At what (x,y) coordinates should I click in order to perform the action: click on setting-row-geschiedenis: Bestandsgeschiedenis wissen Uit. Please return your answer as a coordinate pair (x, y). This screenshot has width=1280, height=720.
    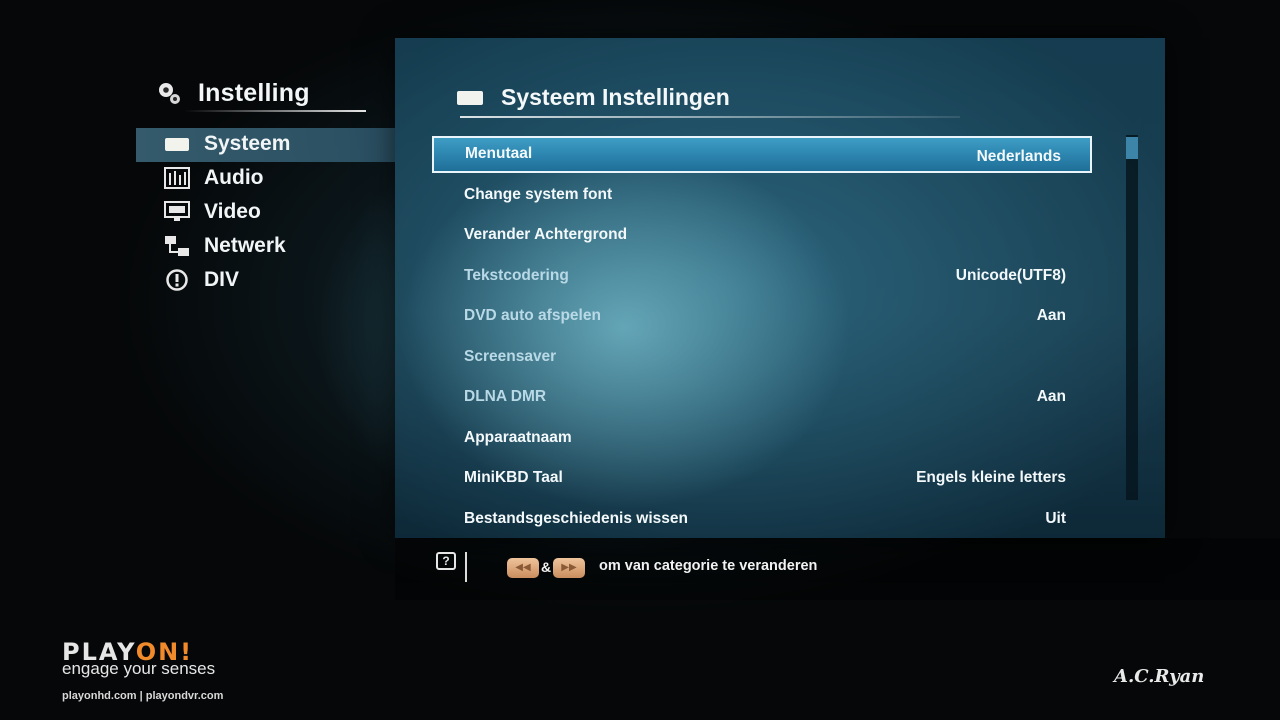
    Looking at the image, I should click on (762, 521).